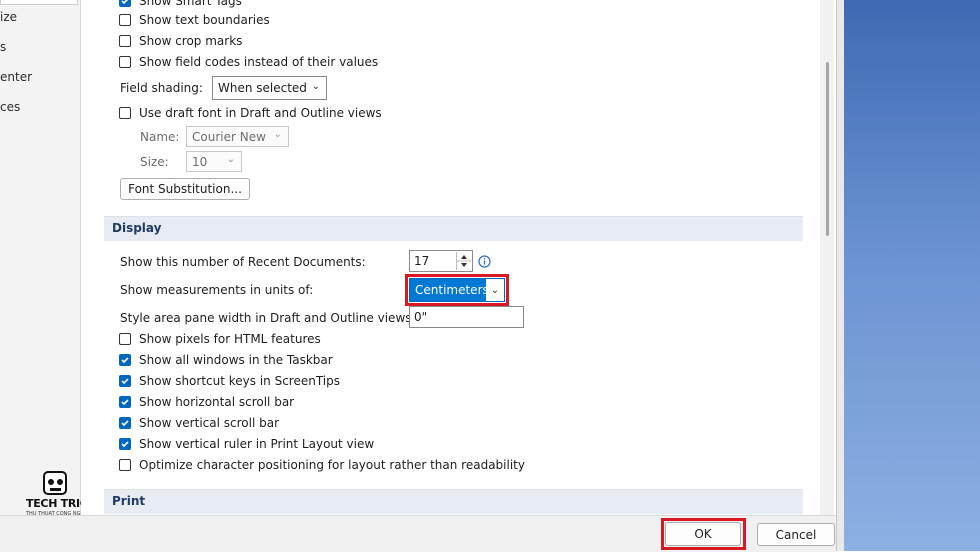 This screenshot has width=980, height=552. What do you see at coordinates (209, 423) in the screenshot?
I see `option-label: Show vertical scroll bar` at bounding box center [209, 423].